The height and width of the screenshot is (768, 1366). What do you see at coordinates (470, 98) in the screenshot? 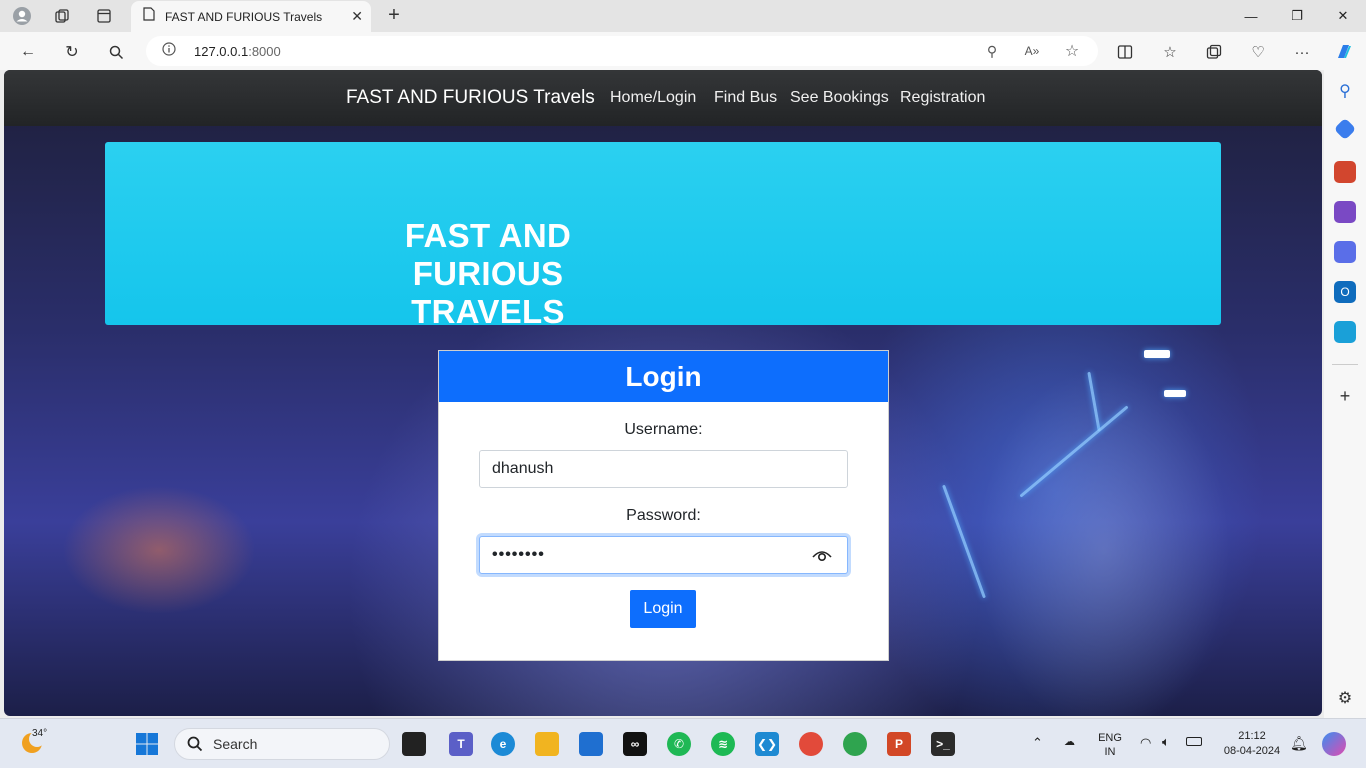
I see `site-brand-link: FAST AND FURIOUS Travels` at bounding box center [470, 98].